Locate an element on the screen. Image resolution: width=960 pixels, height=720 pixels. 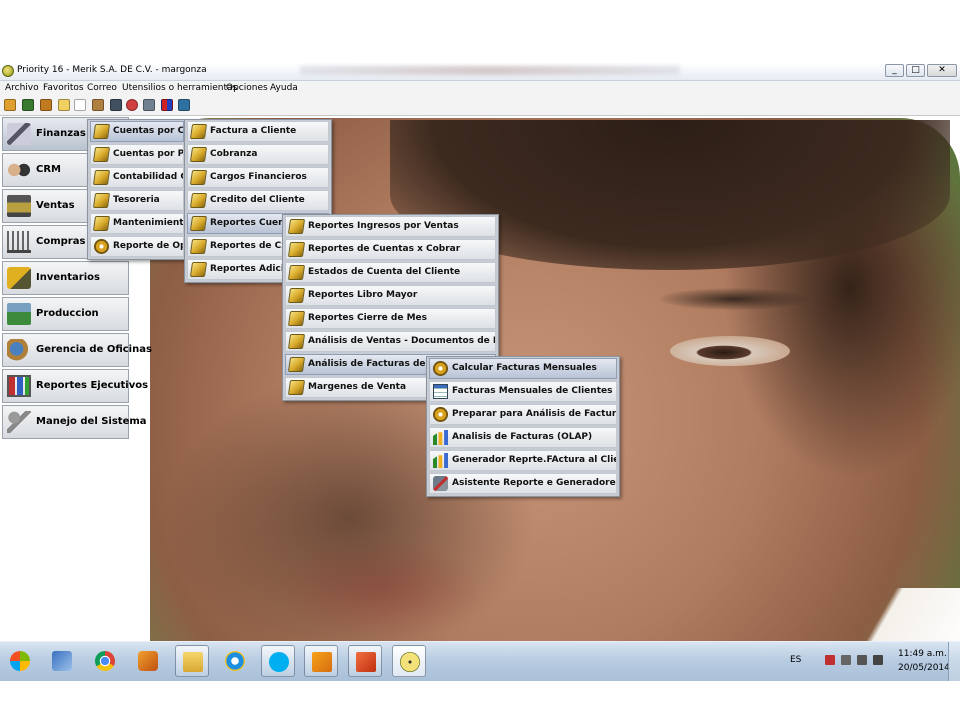
menu-item-analisis-facturas-olap: Analisis de Facturas (OLAP) is located at coordinates (523, 437).